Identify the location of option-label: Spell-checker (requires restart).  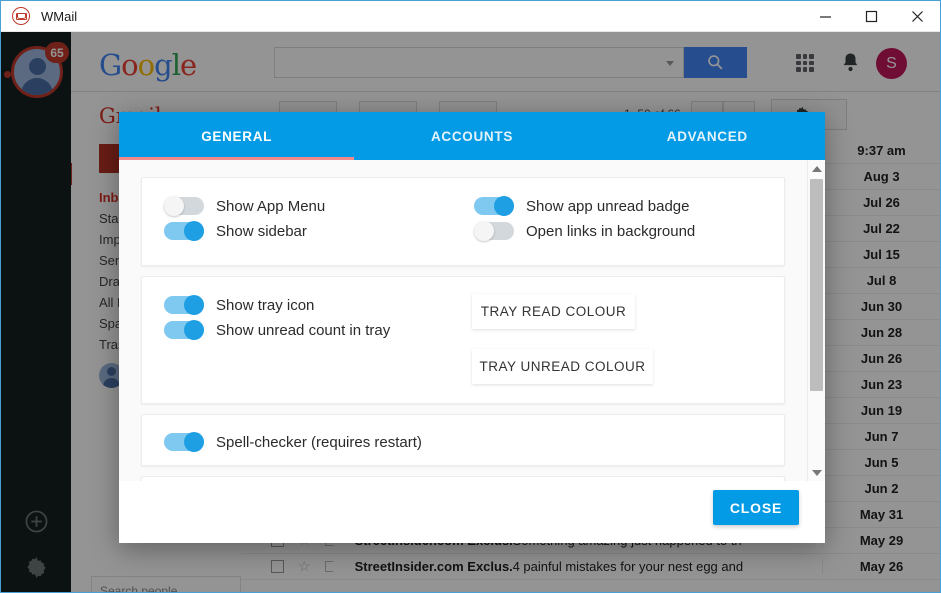
(319, 442).